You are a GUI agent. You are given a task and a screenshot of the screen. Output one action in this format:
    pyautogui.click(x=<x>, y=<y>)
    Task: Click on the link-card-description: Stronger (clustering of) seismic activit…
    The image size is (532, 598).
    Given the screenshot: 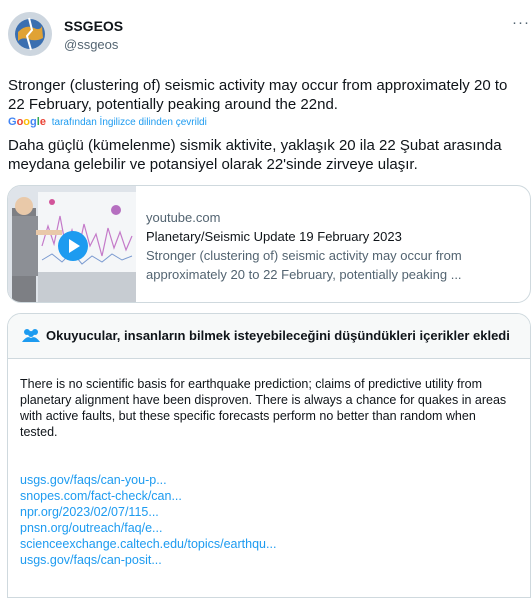 What is the action you would take?
    pyautogui.click(x=304, y=265)
    